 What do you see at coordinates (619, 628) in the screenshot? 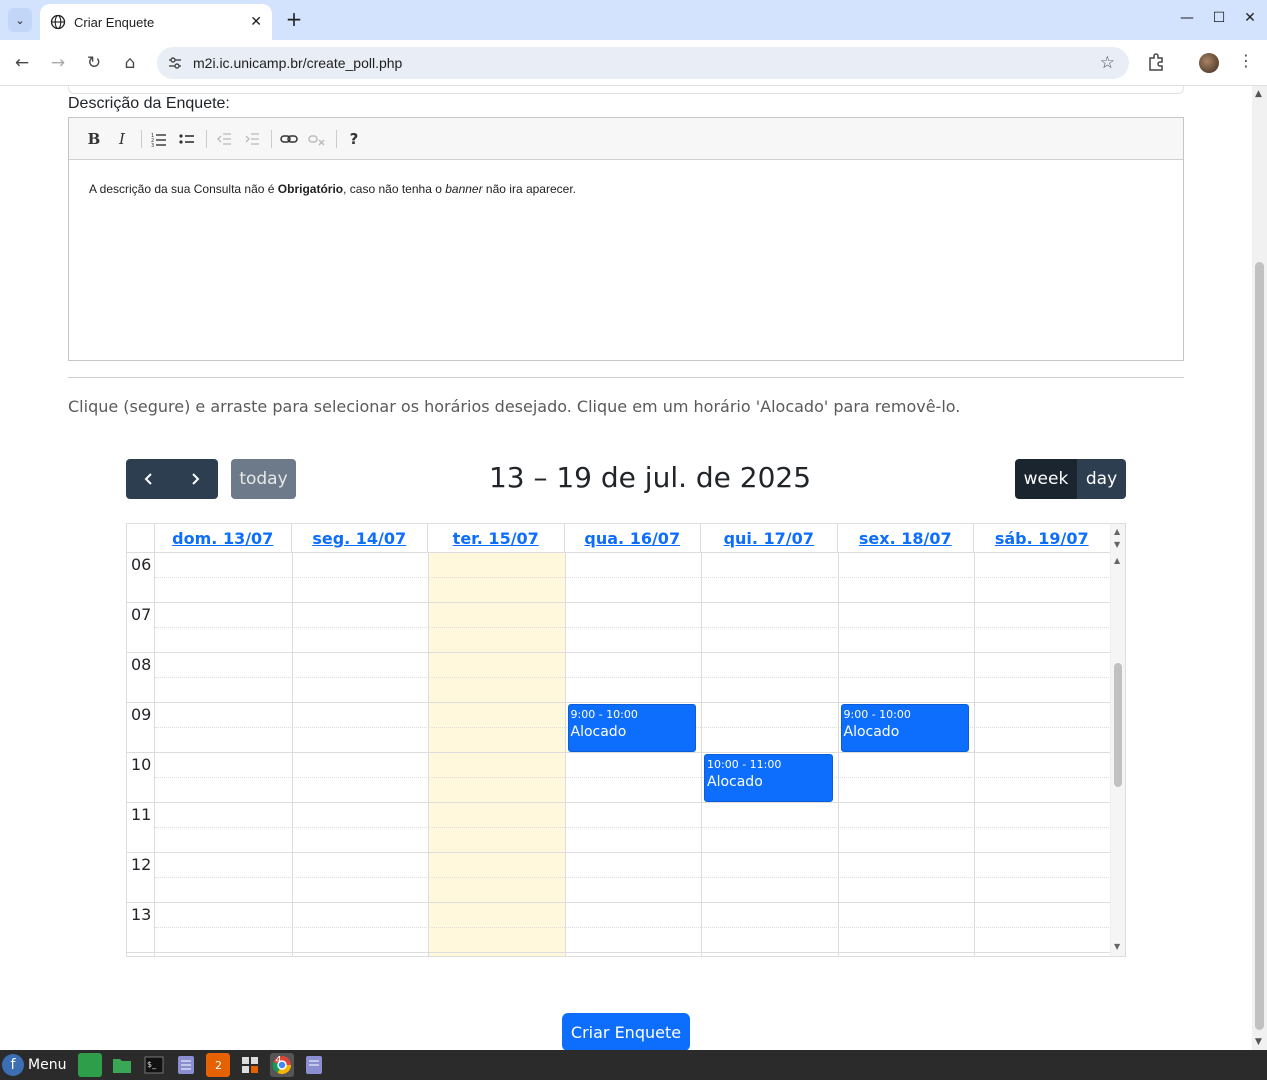
I see `time-slot-row: 07` at bounding box center [619, 628].